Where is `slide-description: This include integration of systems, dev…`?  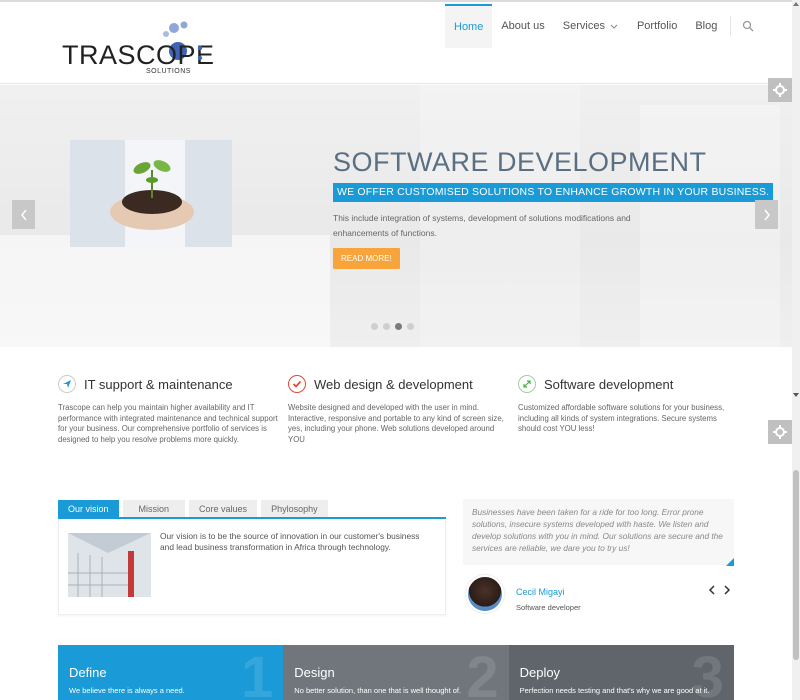
slide-description: This include integration of systems, dev… is located at coordinates (482, 225).